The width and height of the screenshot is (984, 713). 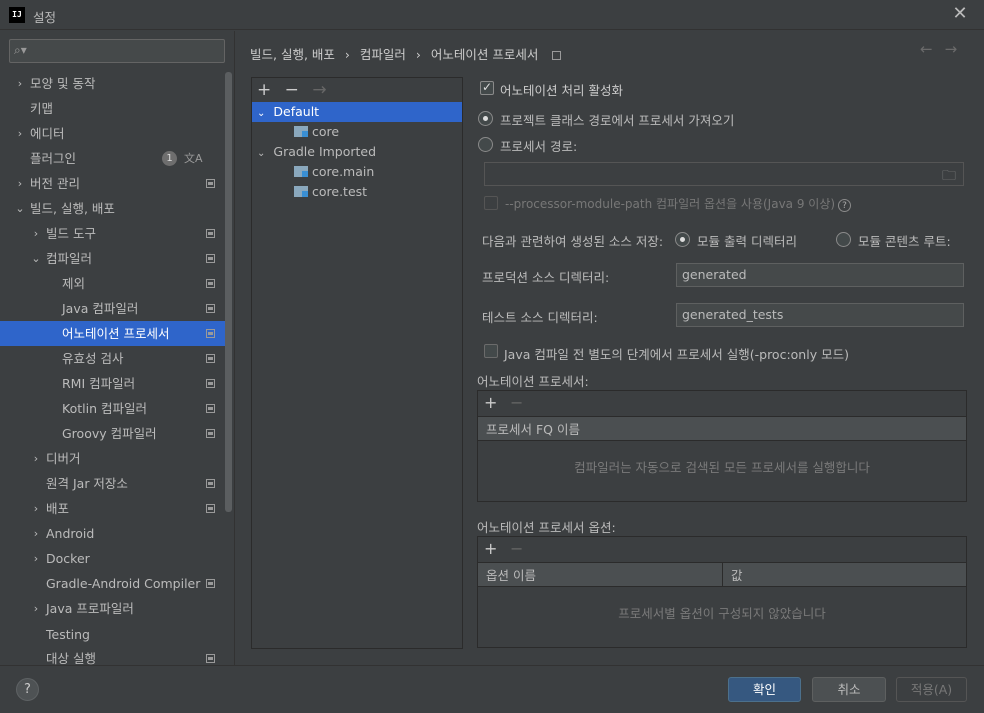 What do you see at coordinates (904, 241) in the screenshot?
I see `module-content-root-label: 모듈 콘텐츠 루트:` at bounding box center [904, 241].